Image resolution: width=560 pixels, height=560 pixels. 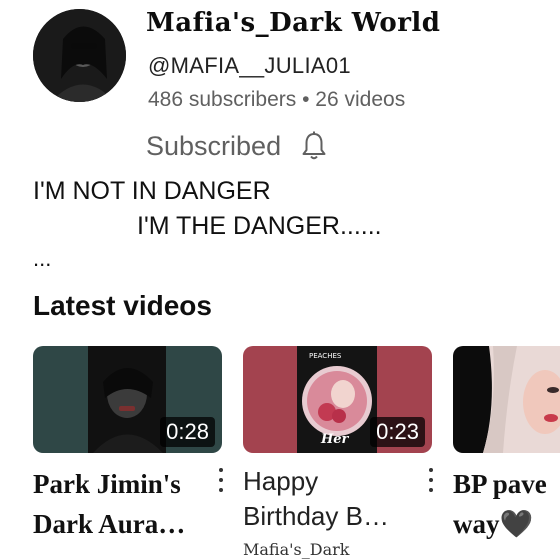 What do you see at coordinates (214, 145) in the screenshot?
I see `subscribed-label: Subscribed` at bounding box center [214, 145].